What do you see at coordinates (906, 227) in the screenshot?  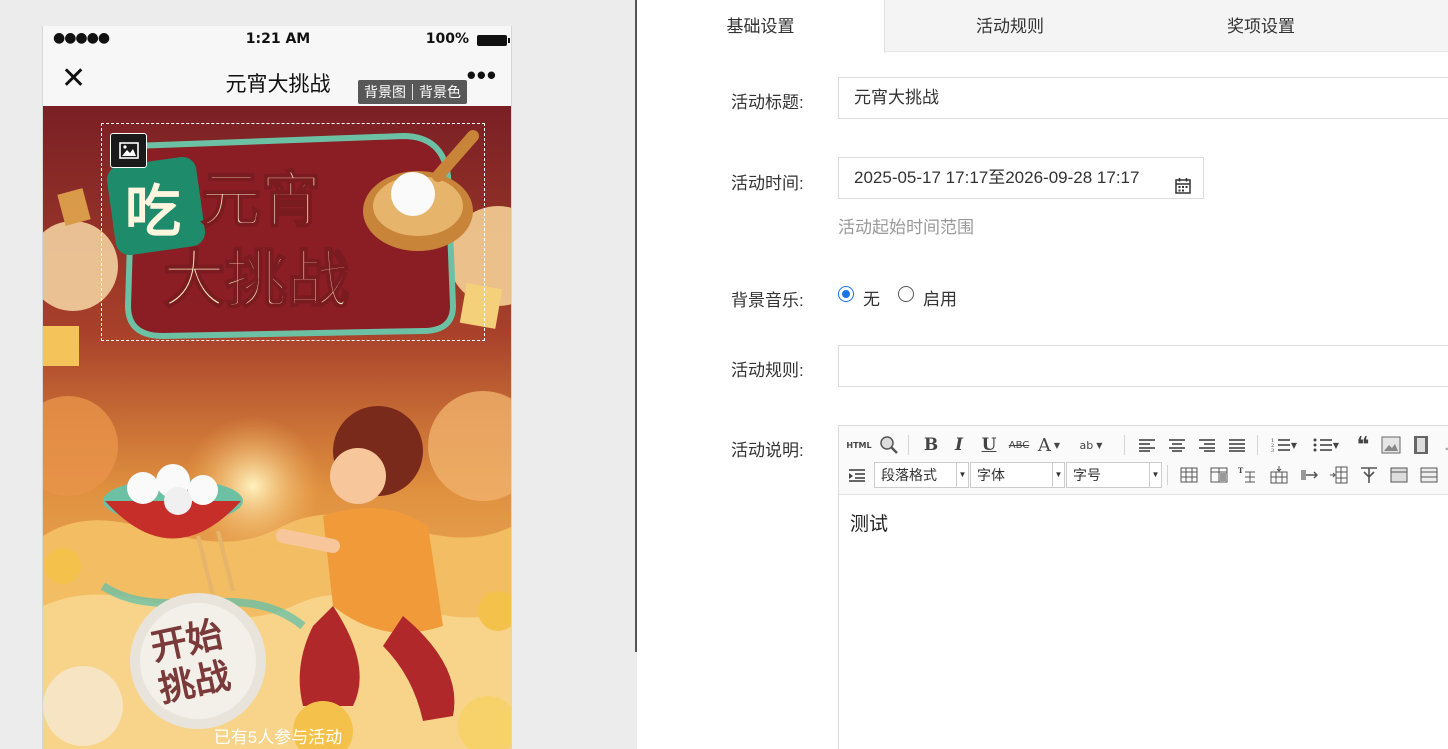 I see `time-hint: 活动起始时间范围` at bounding box center [906, 227].